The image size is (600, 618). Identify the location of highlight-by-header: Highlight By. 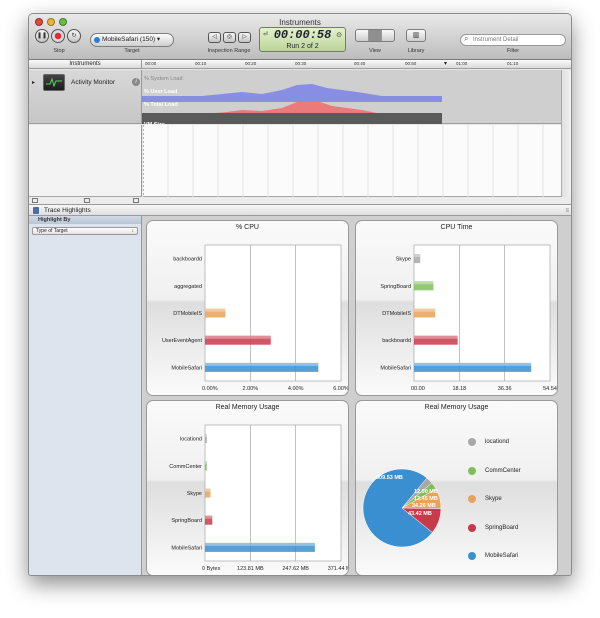
(85, 220).